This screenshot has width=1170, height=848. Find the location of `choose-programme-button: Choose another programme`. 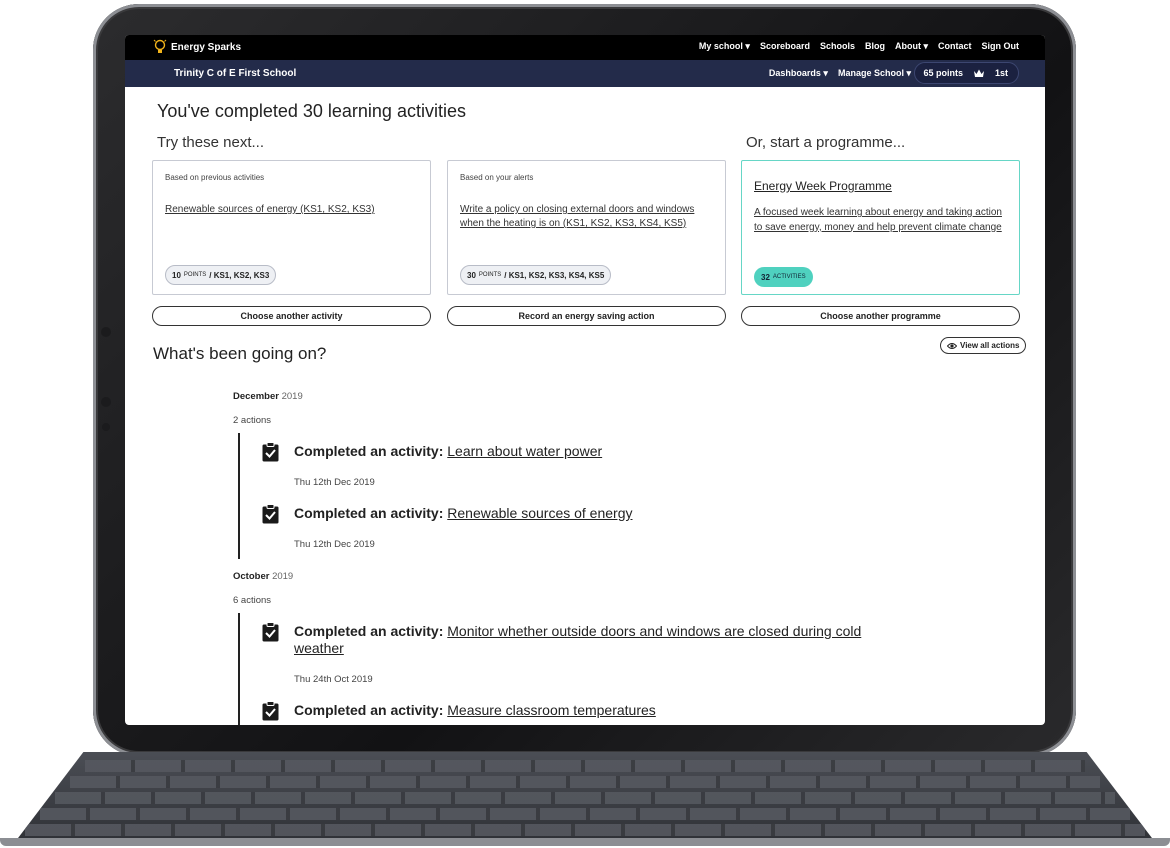

choose-programme-button: Choose another programme is located at coordinates (880, 316).